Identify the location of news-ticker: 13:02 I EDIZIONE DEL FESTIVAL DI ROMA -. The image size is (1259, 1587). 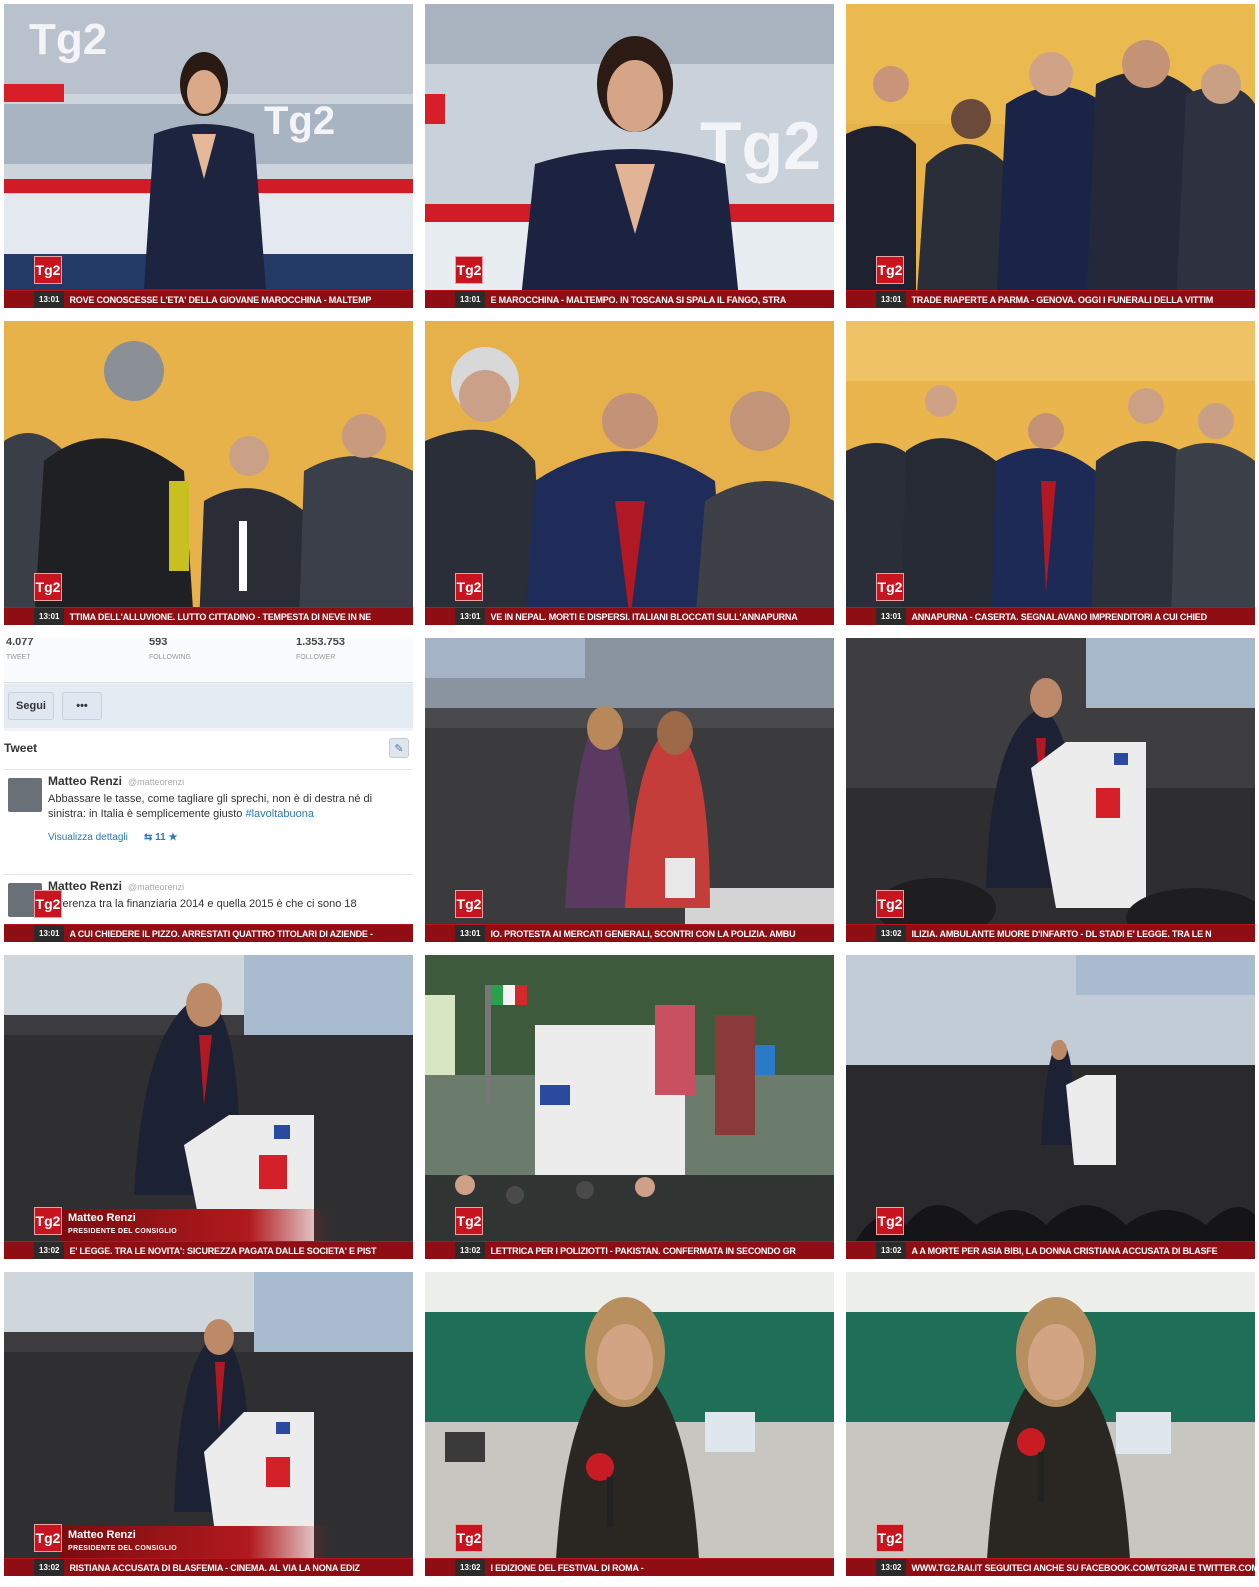
(629, 1567).